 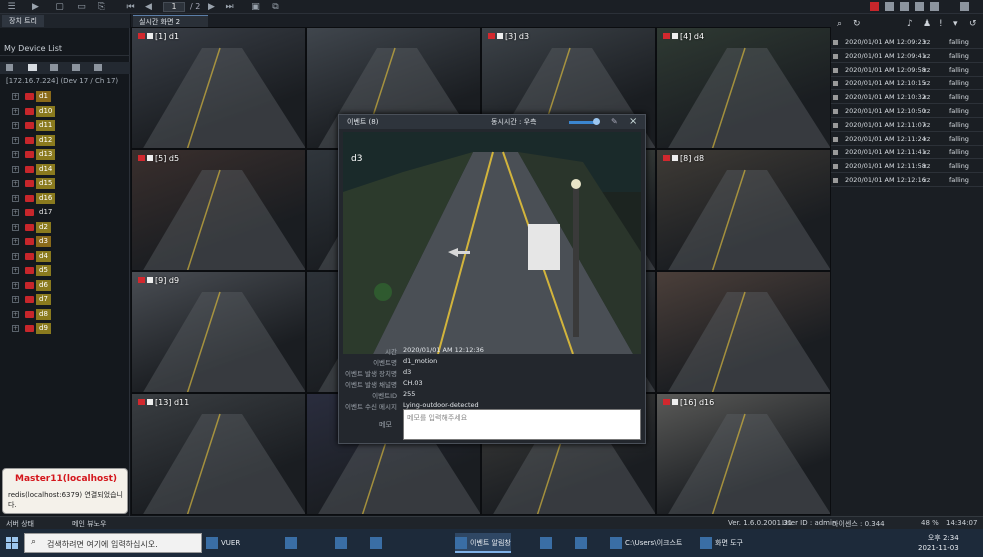 What do you see at coordinates (98, 67) in the screenshot?
I see `map-icon` at bounding box center [98, 67].